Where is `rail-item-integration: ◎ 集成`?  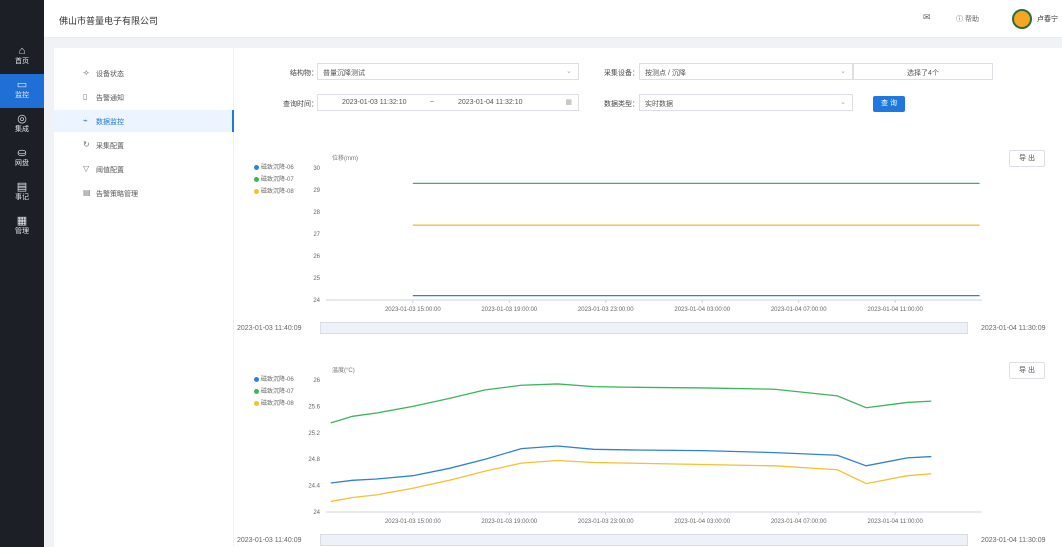
rail-item-integration: ◎ 集成 is located at coordinates (22, 125).